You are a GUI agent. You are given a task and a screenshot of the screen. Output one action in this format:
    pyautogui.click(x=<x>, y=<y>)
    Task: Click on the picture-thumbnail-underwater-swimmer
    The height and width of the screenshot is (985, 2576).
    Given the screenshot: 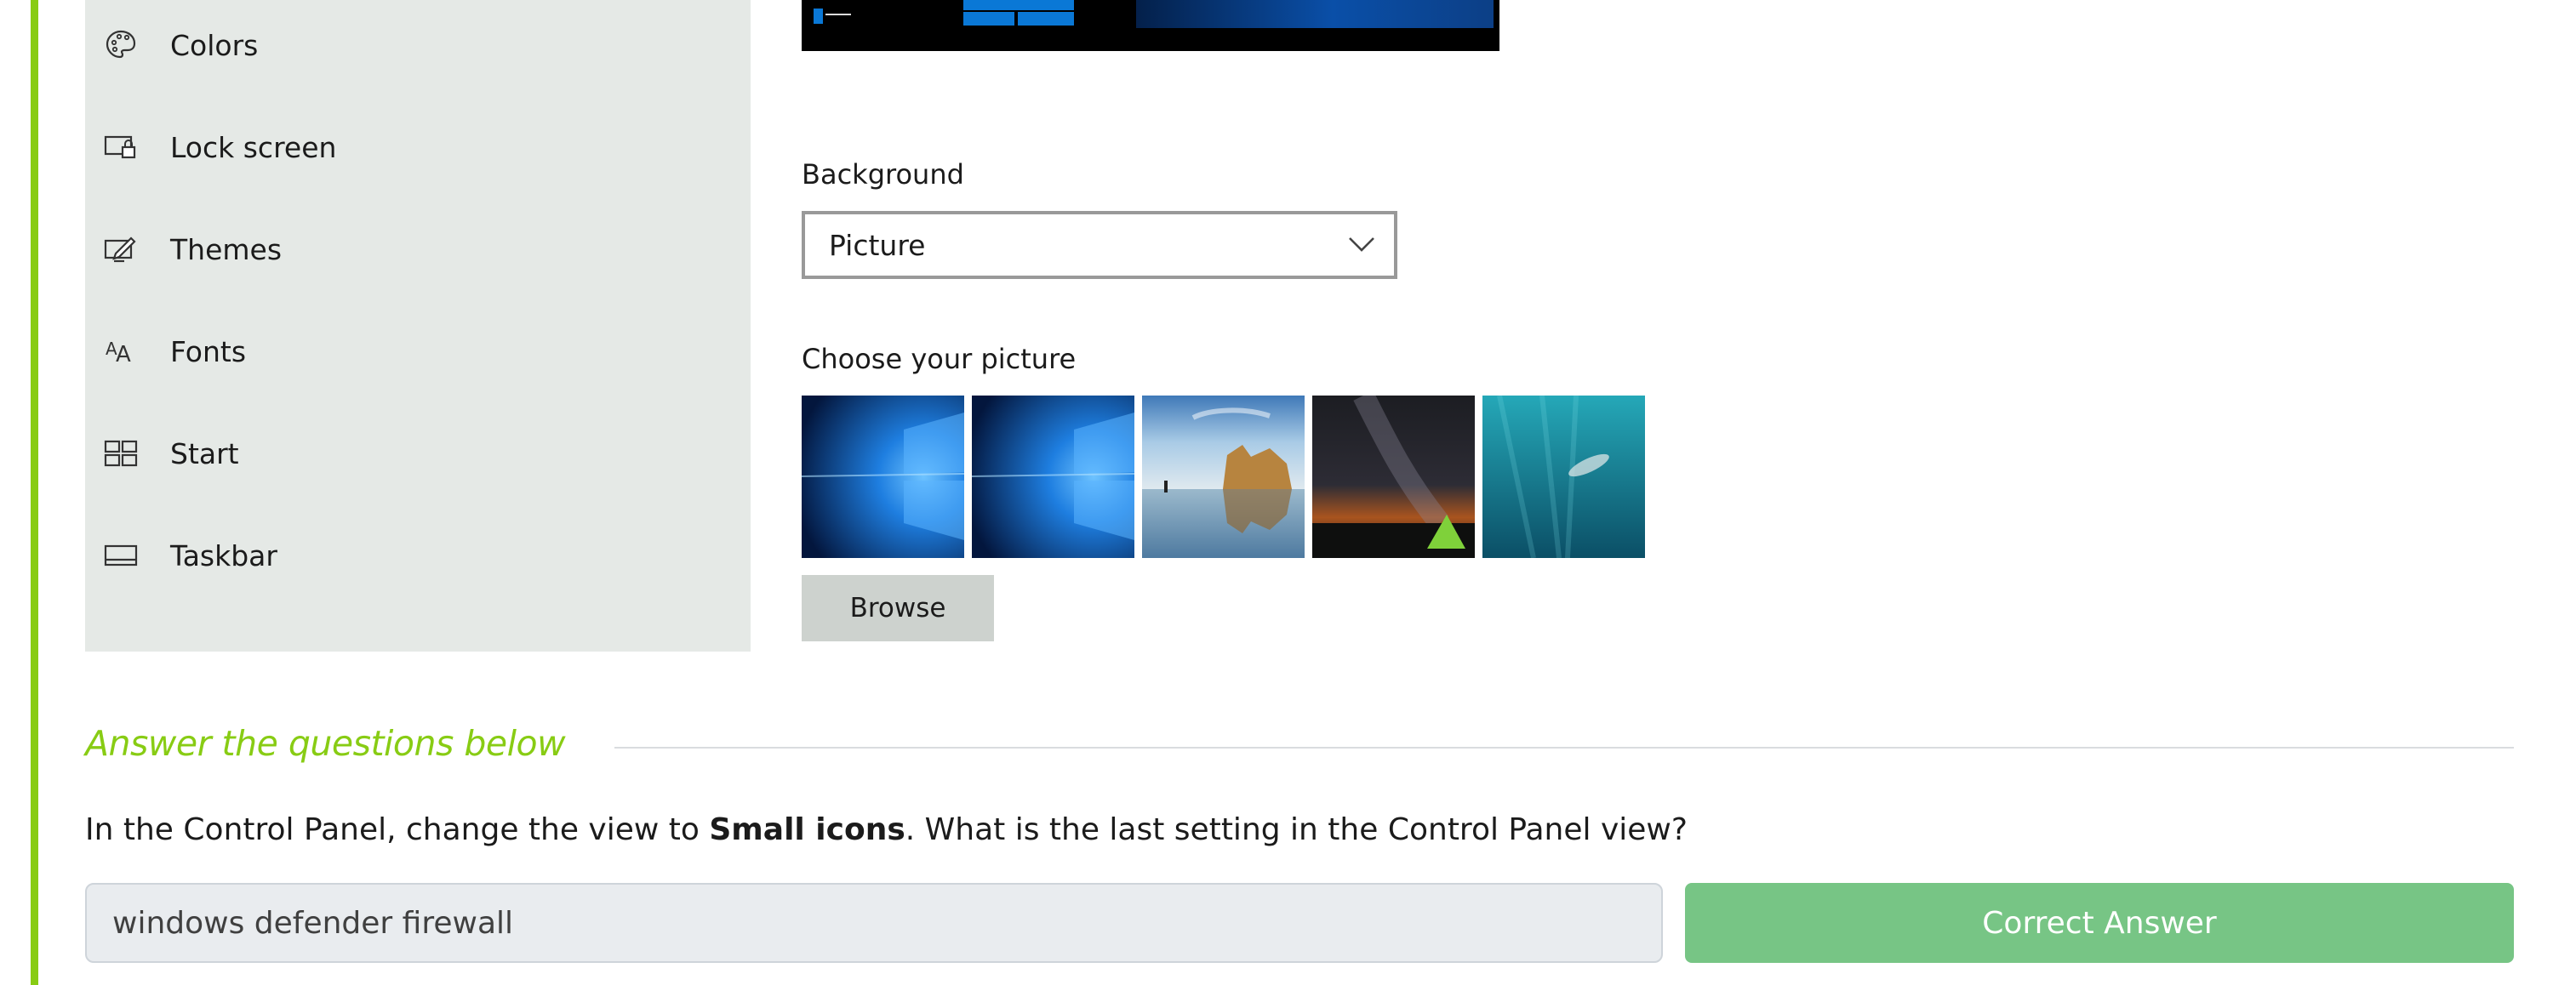 What is the action you would take?
    pyautogui.click(x=1563, y=477)
    